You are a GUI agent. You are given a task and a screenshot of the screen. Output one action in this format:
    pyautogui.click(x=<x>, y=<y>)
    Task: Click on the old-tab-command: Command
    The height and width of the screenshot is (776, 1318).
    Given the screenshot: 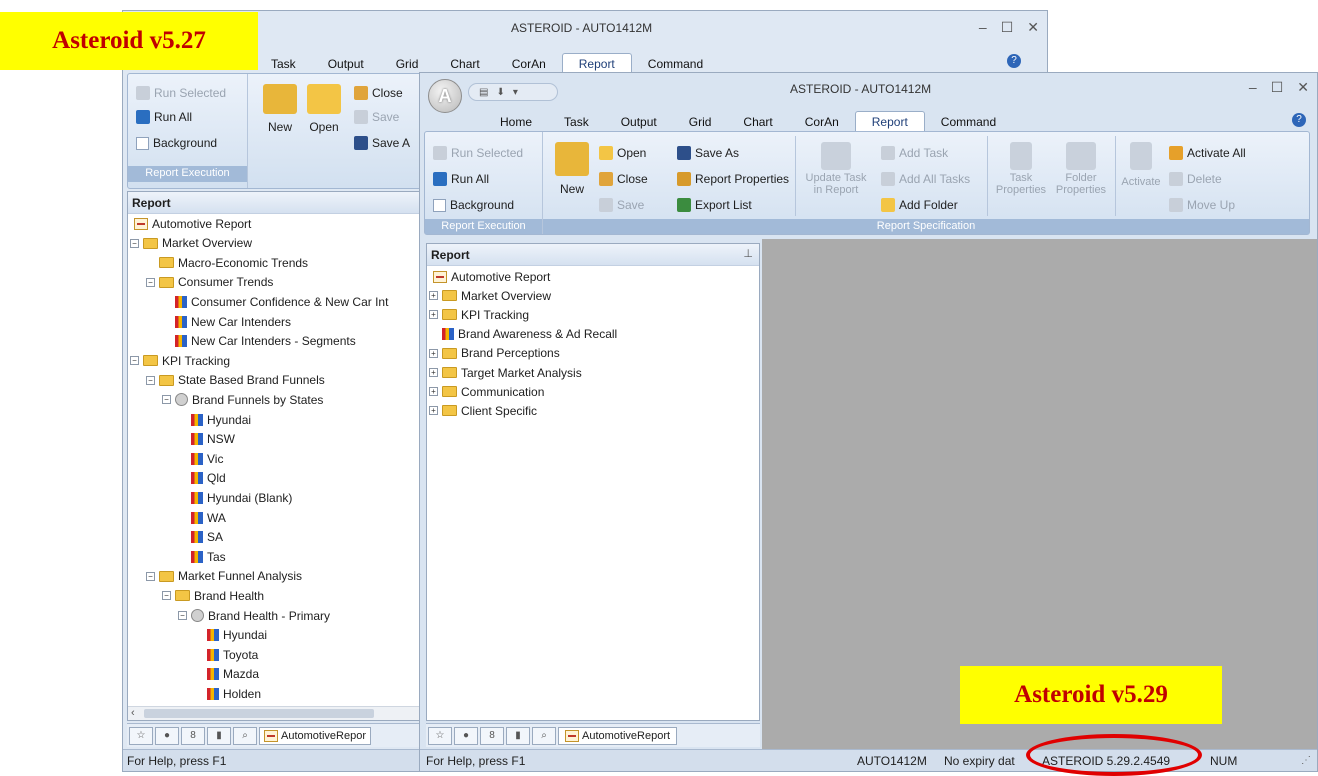 What is the action you would take?
    pyautogui.click(x=675, y=63)
    